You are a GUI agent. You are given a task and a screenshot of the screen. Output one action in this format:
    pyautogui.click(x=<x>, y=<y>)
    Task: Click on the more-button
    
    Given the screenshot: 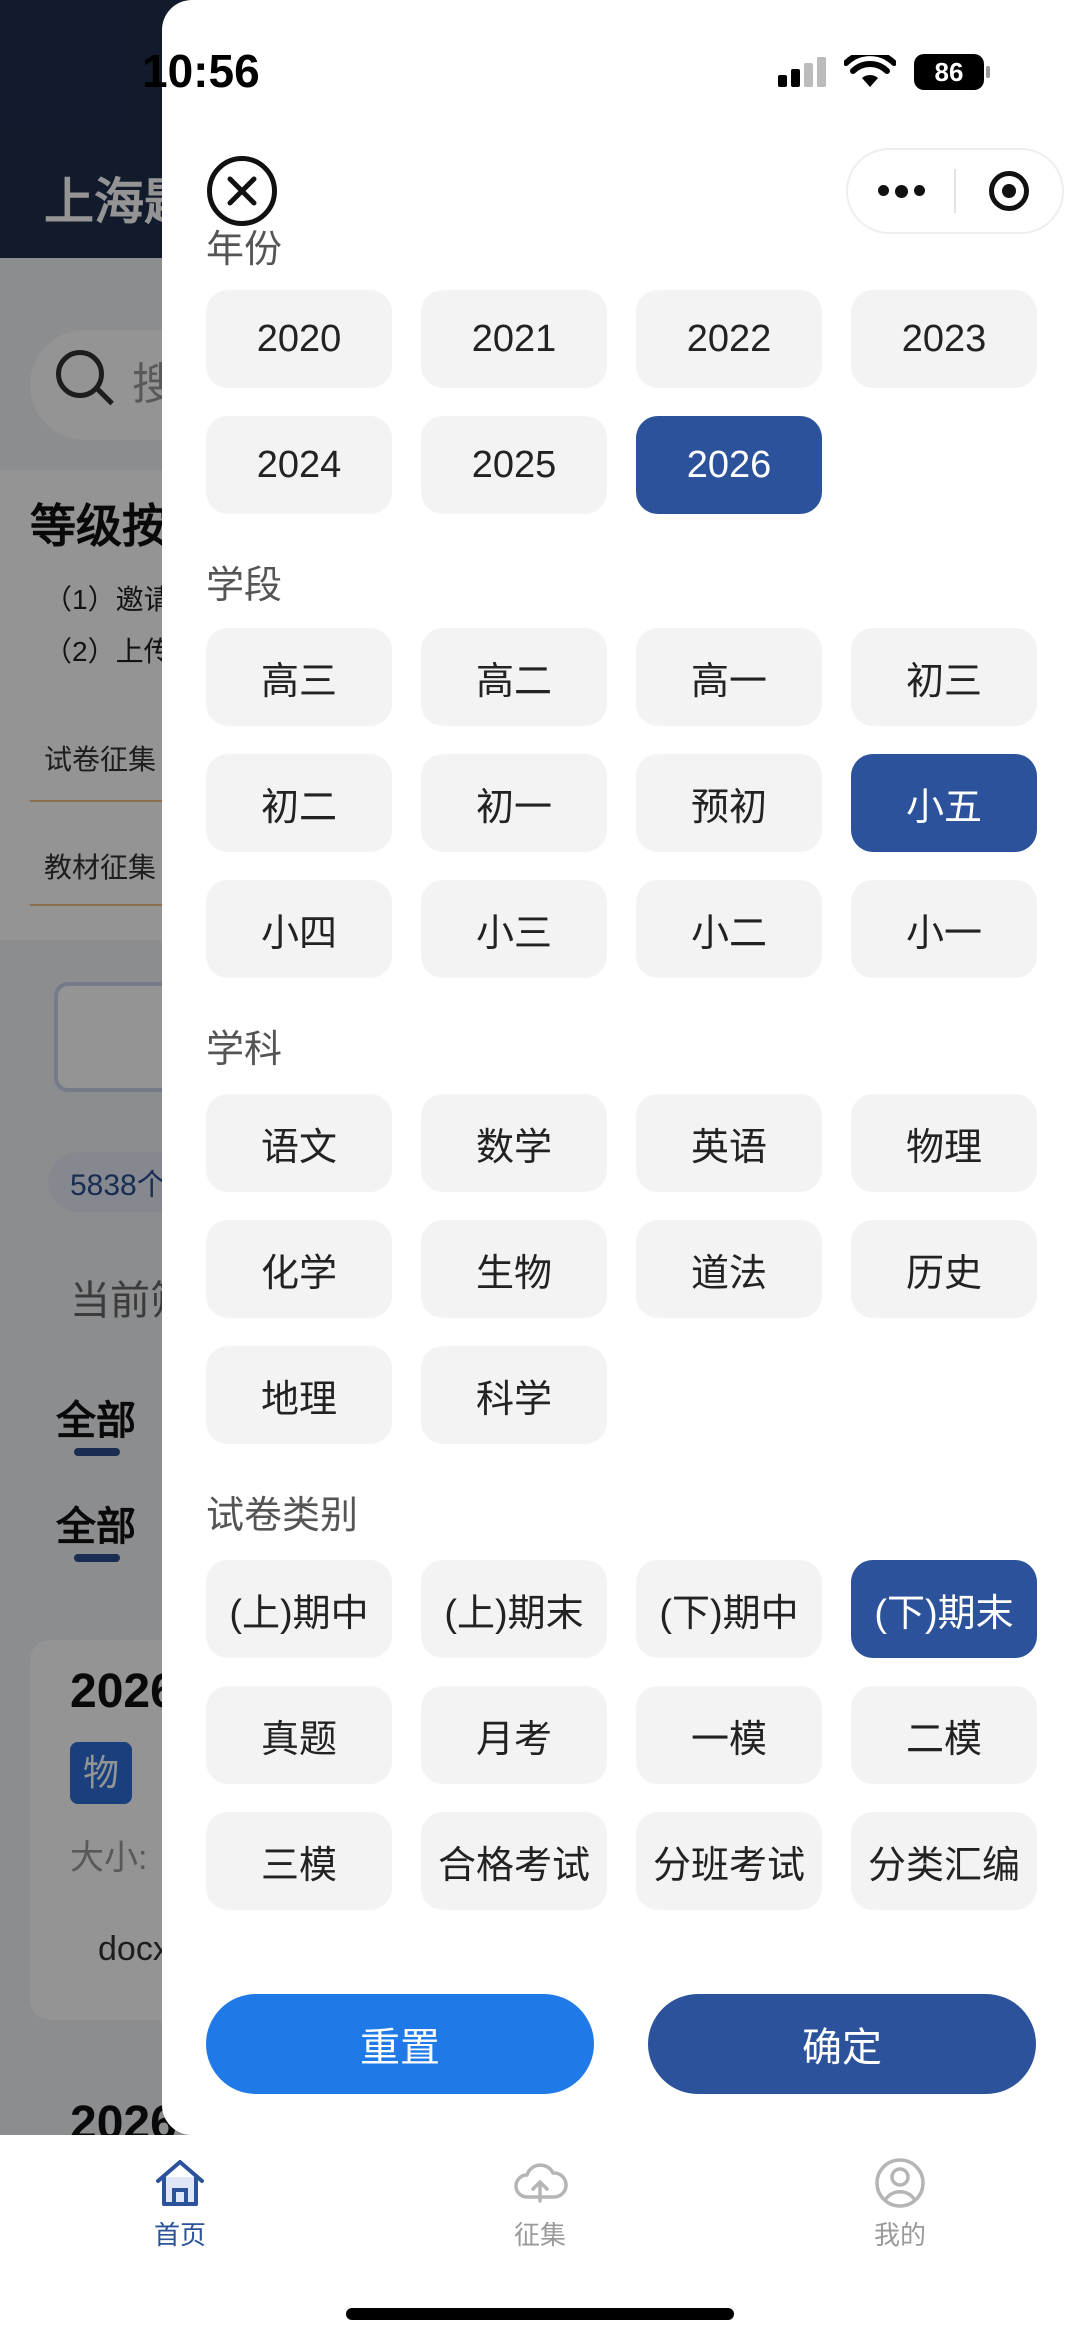 What is the action you would take?
    pyautogui.click(x=901, y=191)
    